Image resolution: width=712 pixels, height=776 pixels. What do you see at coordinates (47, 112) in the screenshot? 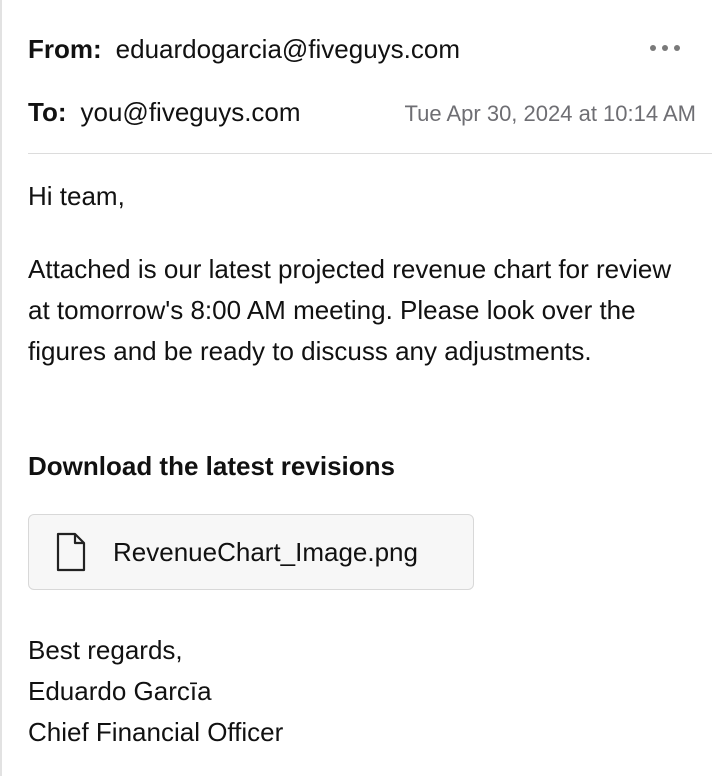
I see `to-label: To:` at bounding box center [47, 112].